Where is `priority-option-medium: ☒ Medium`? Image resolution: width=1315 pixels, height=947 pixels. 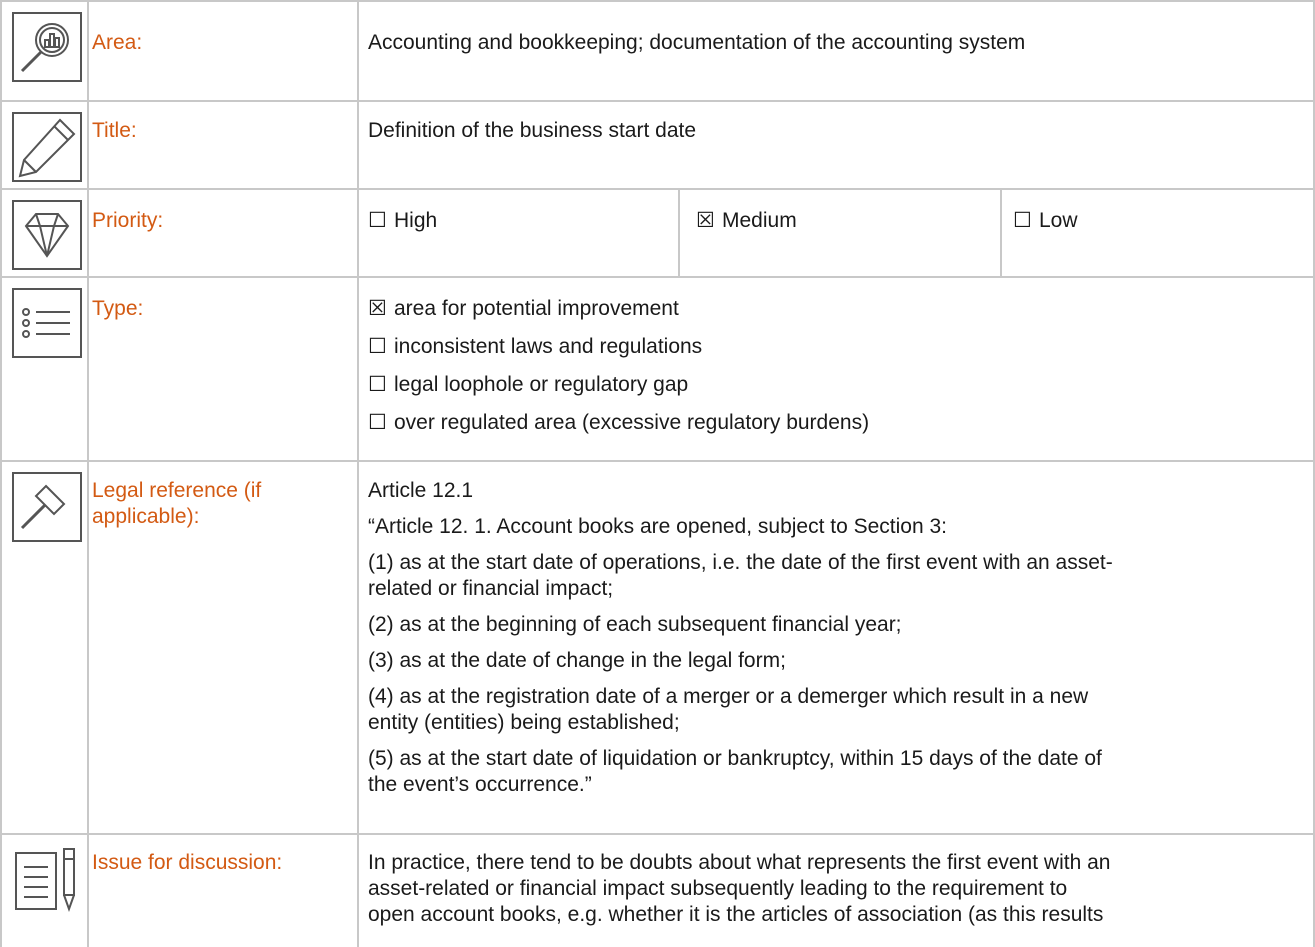 priority-option-medium: ☒ Medium is located at coordinates (746, 221).